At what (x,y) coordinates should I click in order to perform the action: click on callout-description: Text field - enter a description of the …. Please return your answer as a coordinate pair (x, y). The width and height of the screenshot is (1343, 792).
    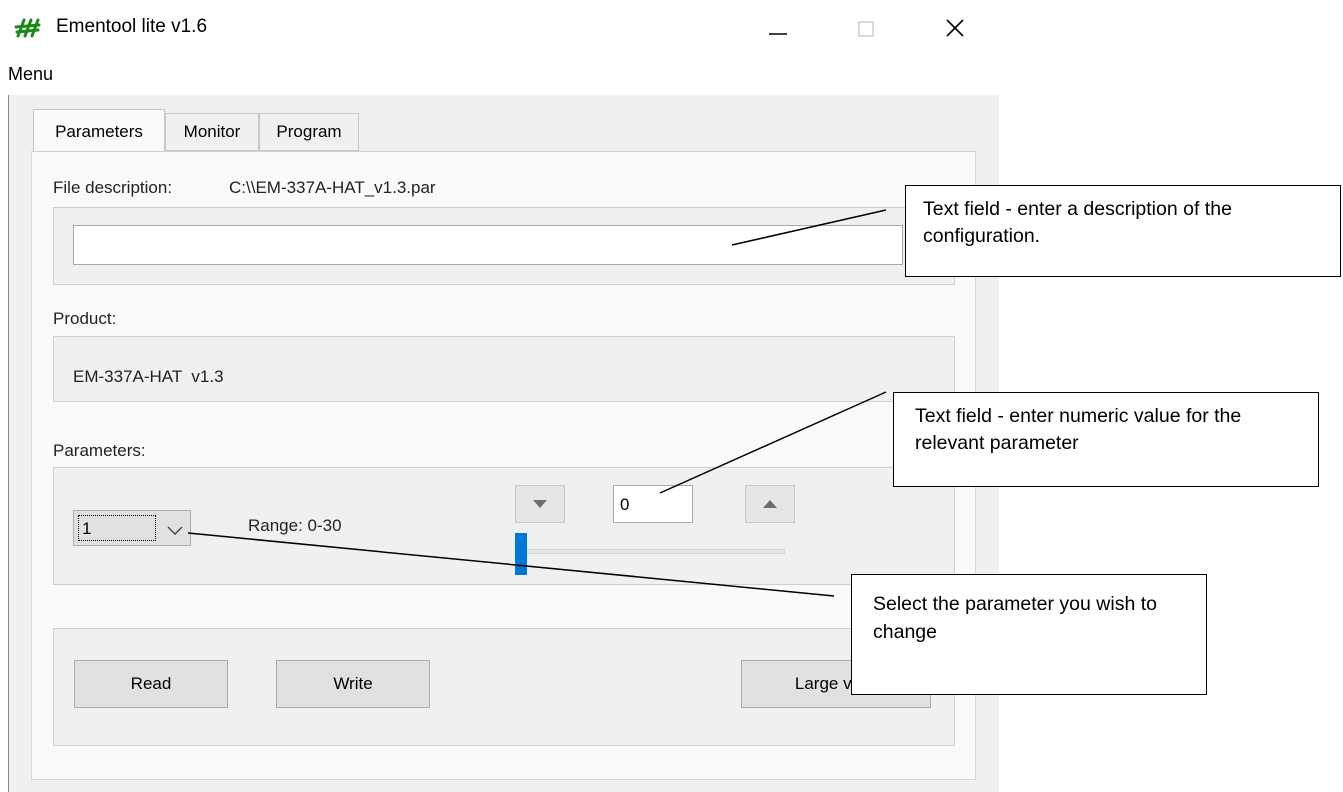
    Looking at the image, I should click on (1123, 231).